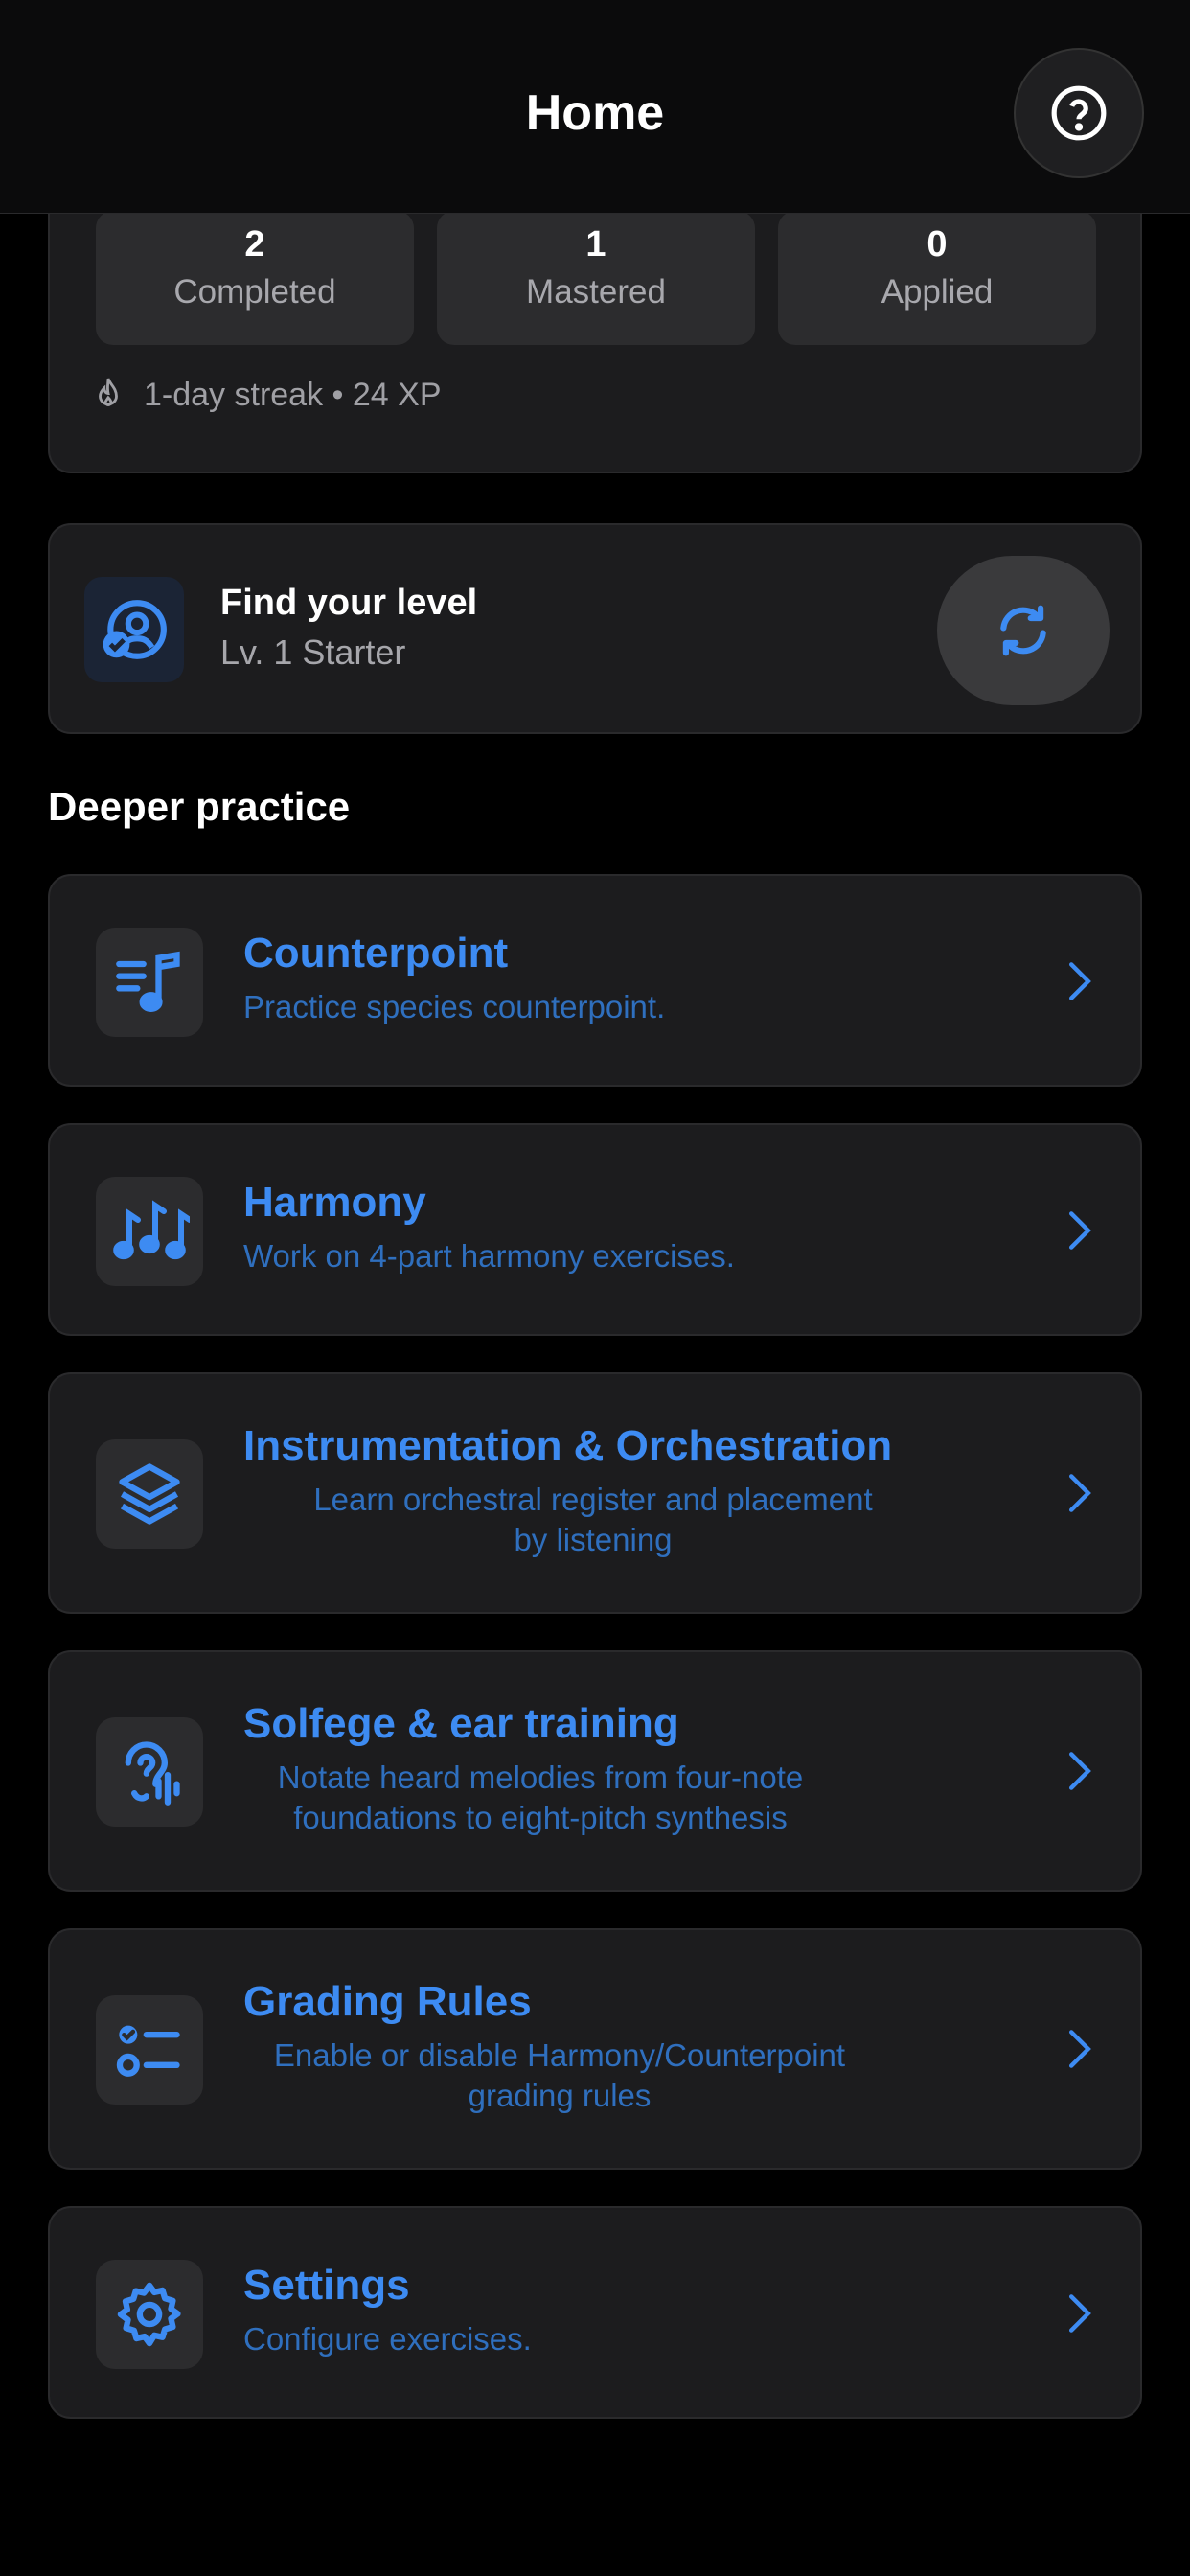 The height and width of the screenshot is (2576, 1190). What do you see at coordinates (334, 1202) in the screenshot?
I see `item-title: Harmony` at bounding box center [334, 1202].